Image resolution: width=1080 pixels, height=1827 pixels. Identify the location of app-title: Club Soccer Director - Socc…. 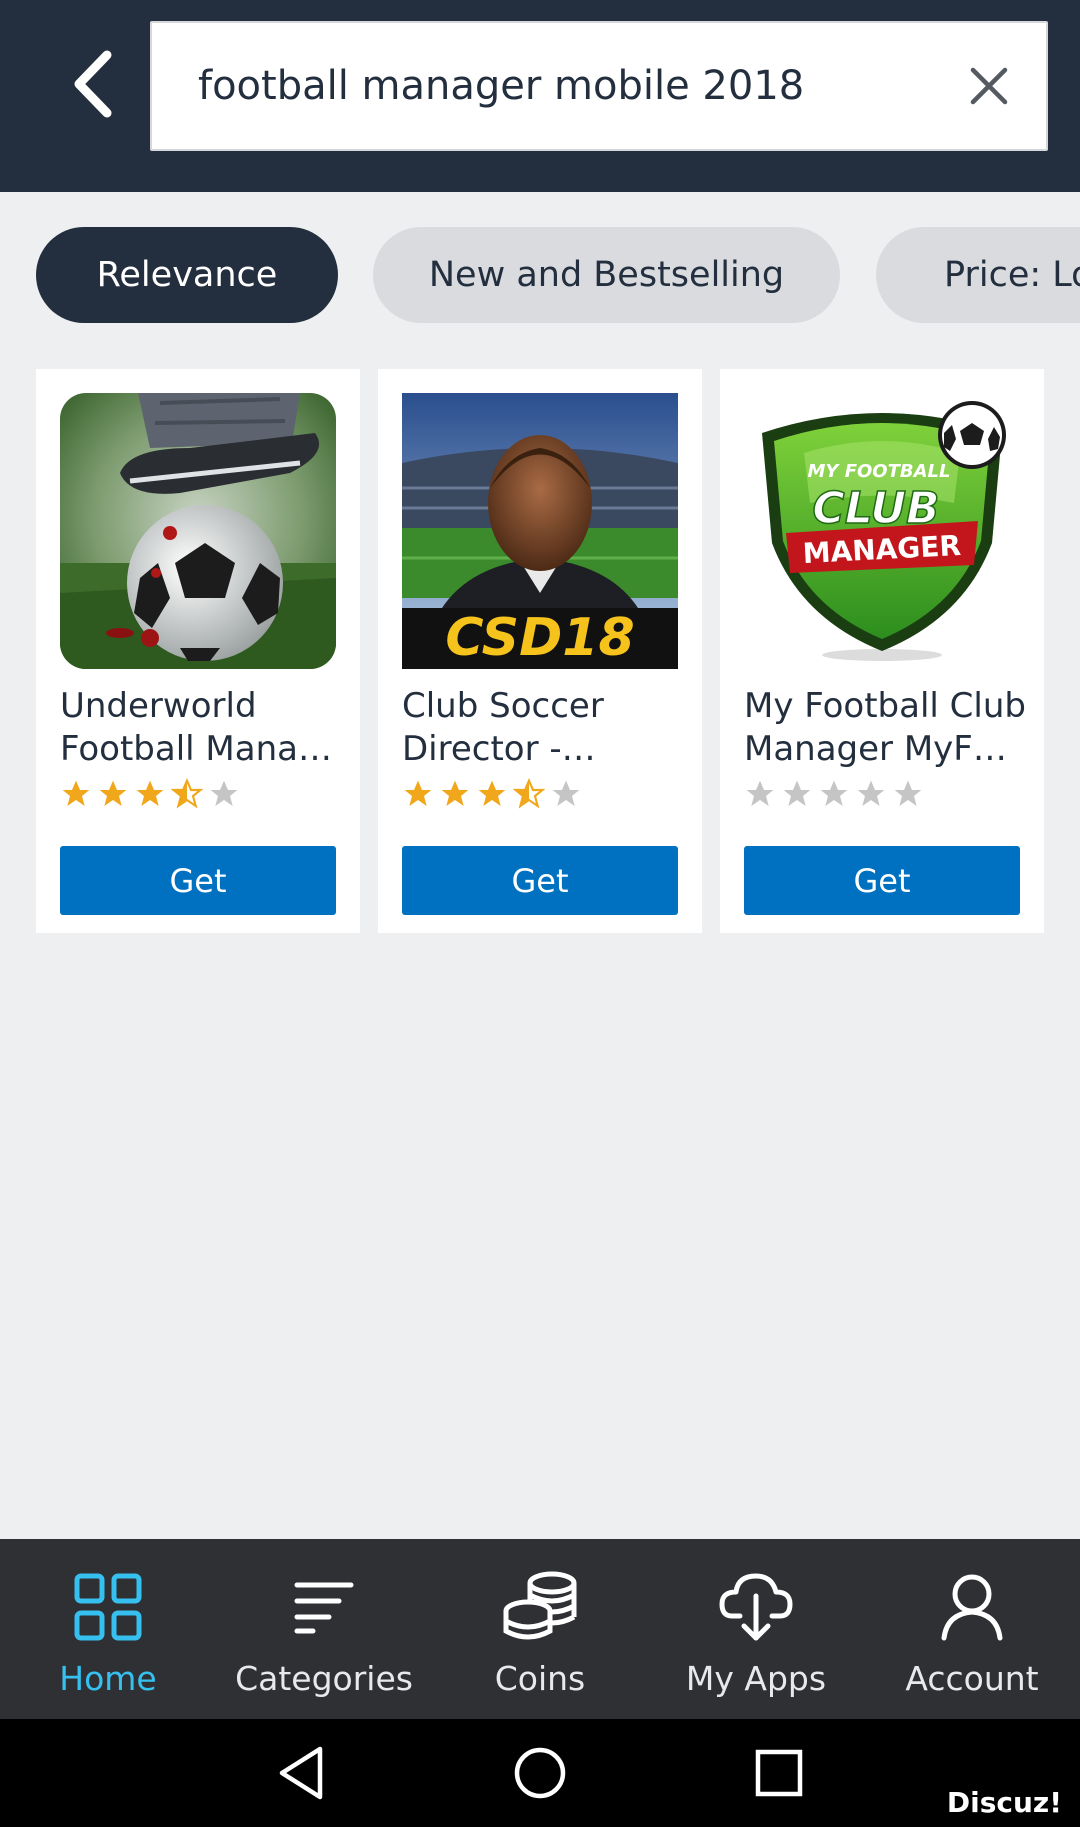
(543, 728).